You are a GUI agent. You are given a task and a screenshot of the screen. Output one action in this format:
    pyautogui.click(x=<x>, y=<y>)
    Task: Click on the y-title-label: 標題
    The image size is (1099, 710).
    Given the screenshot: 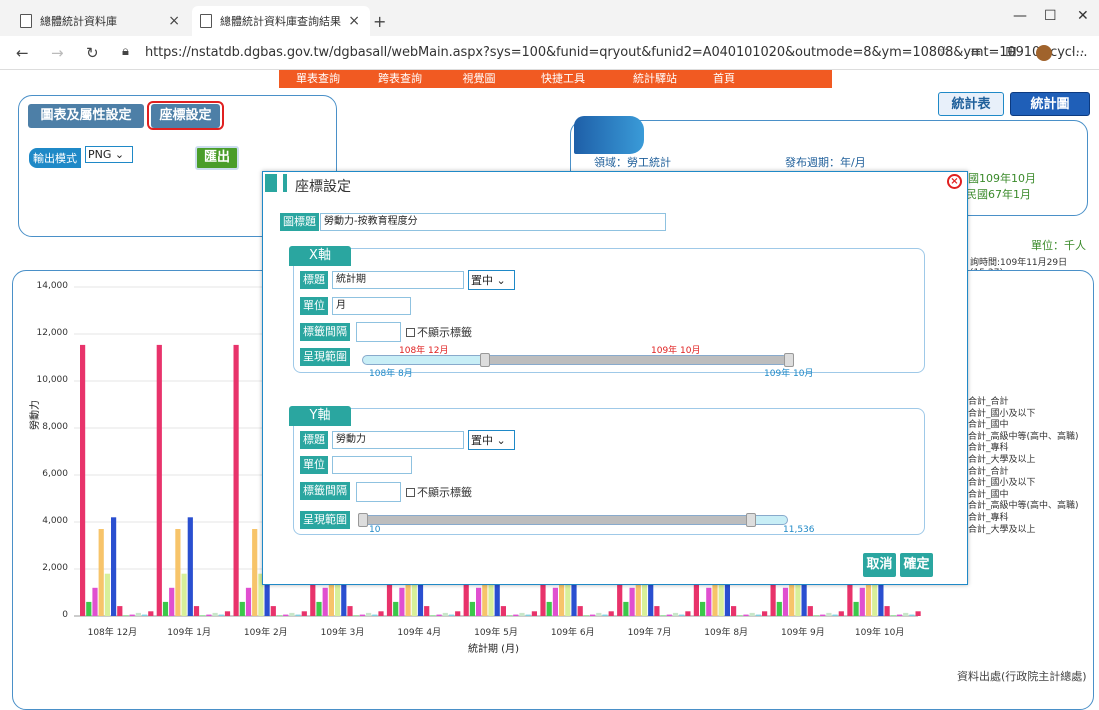 What is the action you would take?
    pyautogui.click(x=314, y=440)
    